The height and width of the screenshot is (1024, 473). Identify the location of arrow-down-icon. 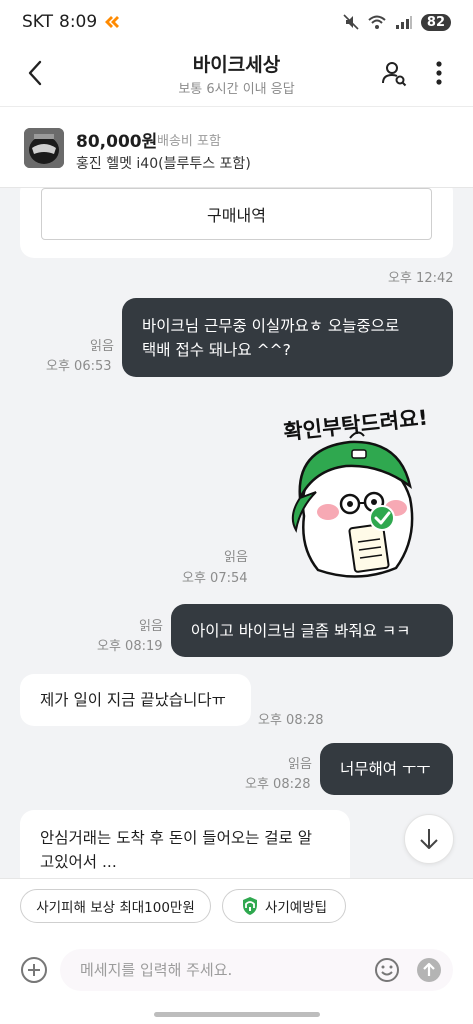
(429, 839).